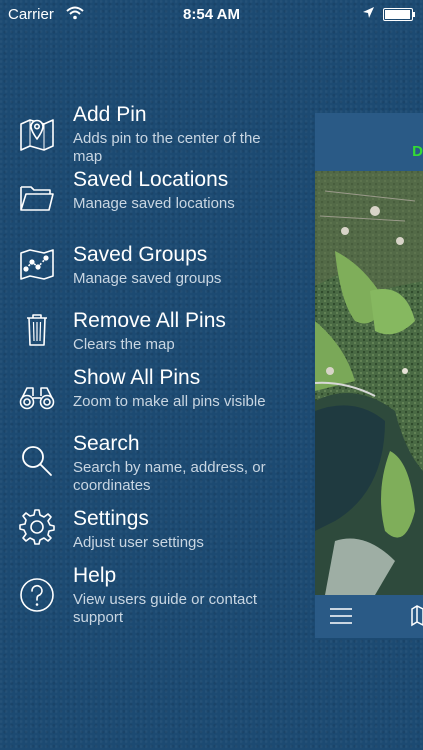 The image size is (423, 750). Describe the element at coordinates (417, 151) in the screenshot. I see `map-header-label: D` at that location.